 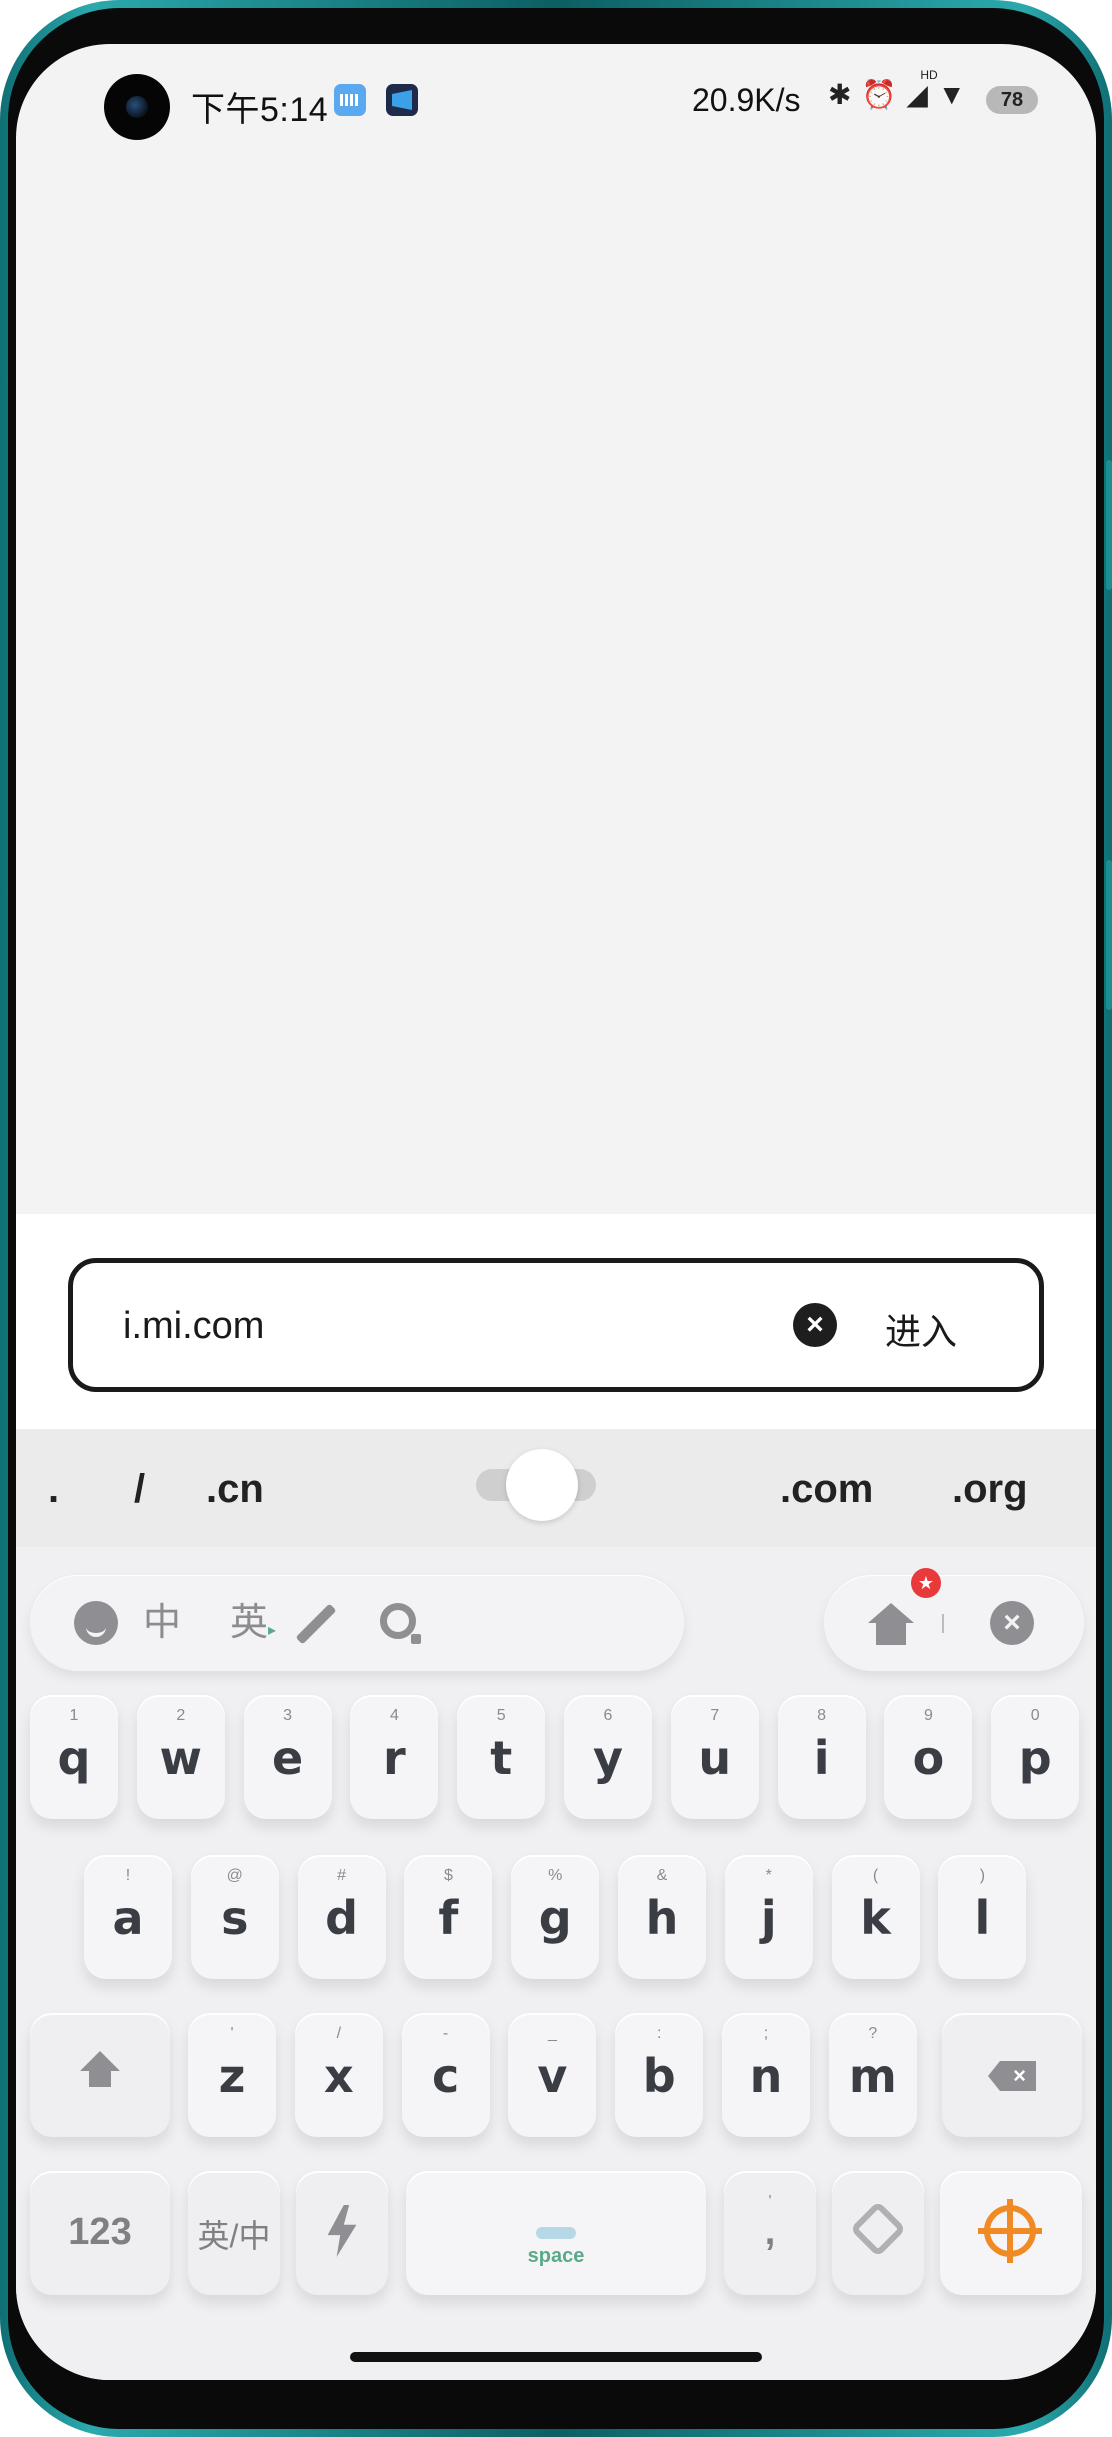 What do you see at coordinates (272, 1630) in the screenshot?
I see `english-mode-marker: ▸` at bounding box center [272, 1630].